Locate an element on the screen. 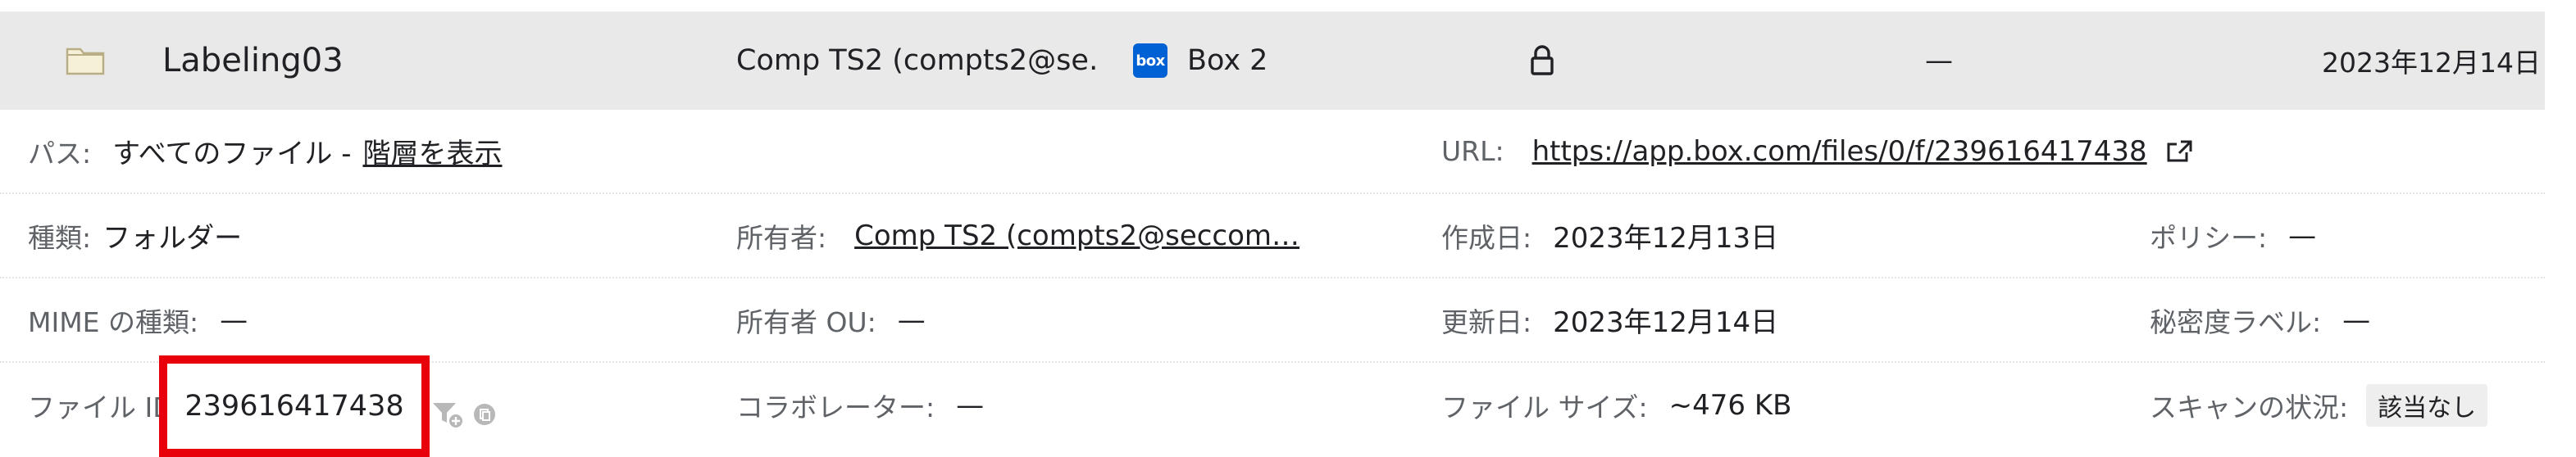 The width and height of the screenshot is (2576, 457). collaborators-value: — is located at coordinates (970, 405).